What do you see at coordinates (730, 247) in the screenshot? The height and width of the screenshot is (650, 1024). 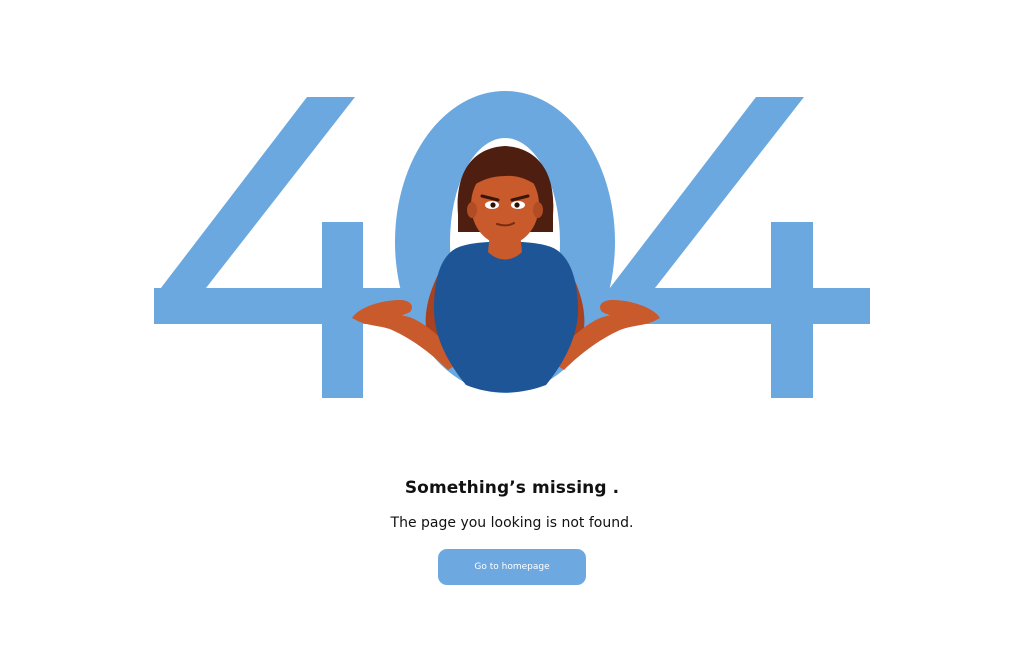 I see `digit-four-right` at bounding box center [730, 247].